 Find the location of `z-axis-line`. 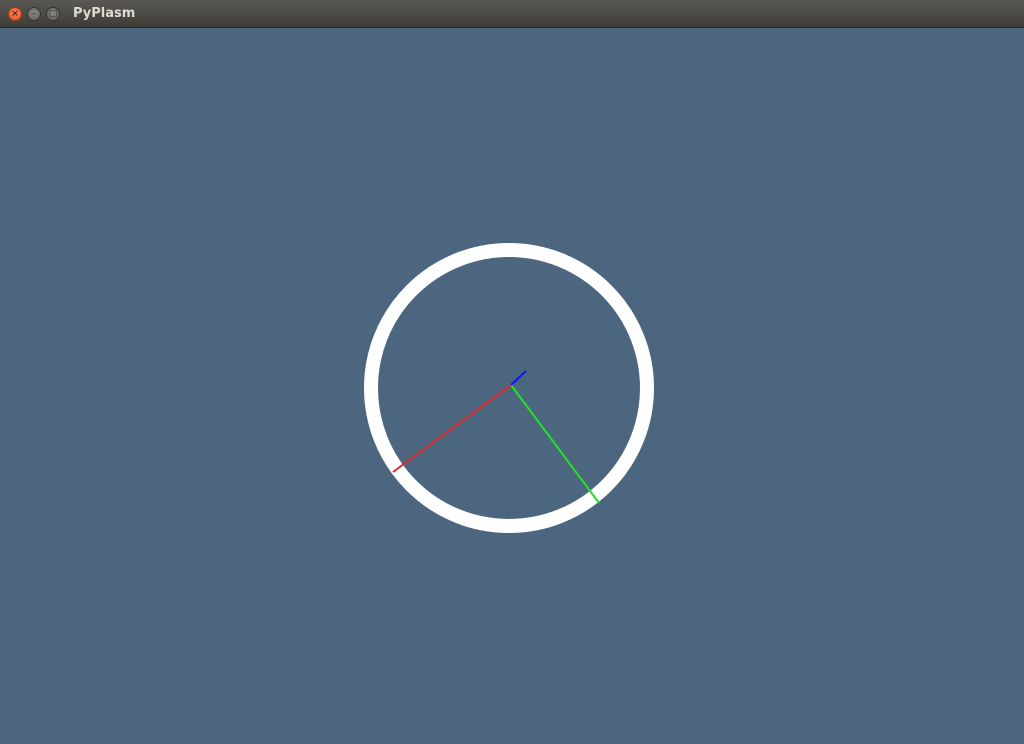

z-axis-line is located at coordinates (518, 378).